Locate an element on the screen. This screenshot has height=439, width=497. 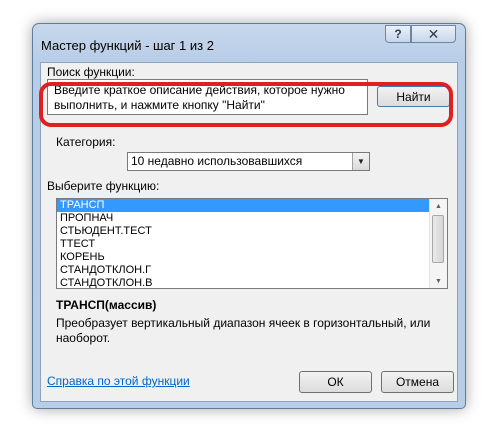
scroll-up-arrow-icon: ▲ is located at coordinates (438, 206).